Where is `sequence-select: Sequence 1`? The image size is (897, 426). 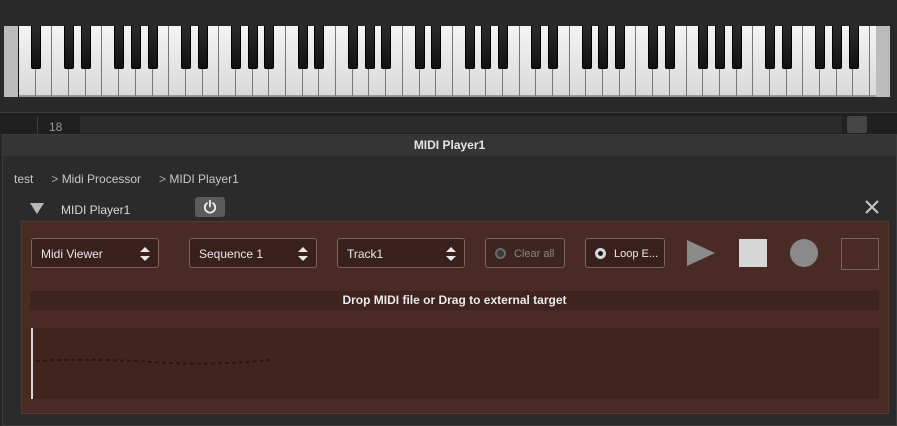
sequence-select: Sequence 1 is located at coordinates (253, 253).